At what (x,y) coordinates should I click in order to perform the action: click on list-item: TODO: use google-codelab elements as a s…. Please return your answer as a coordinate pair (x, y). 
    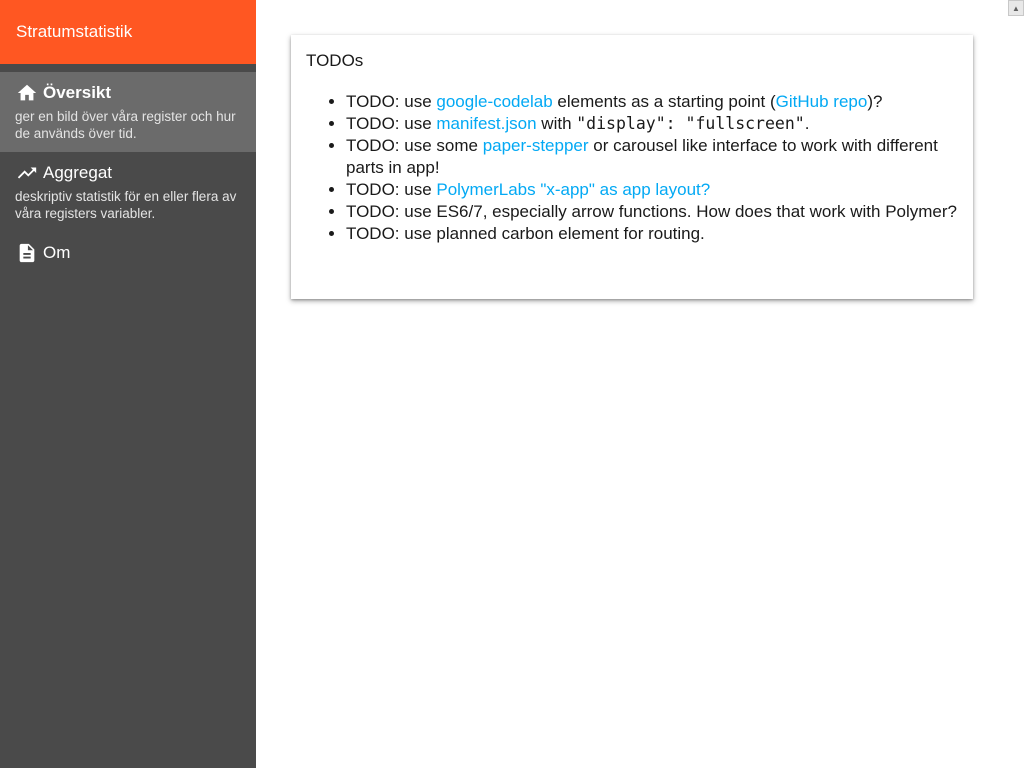
    Looking at the image, I should click on (652, 102).